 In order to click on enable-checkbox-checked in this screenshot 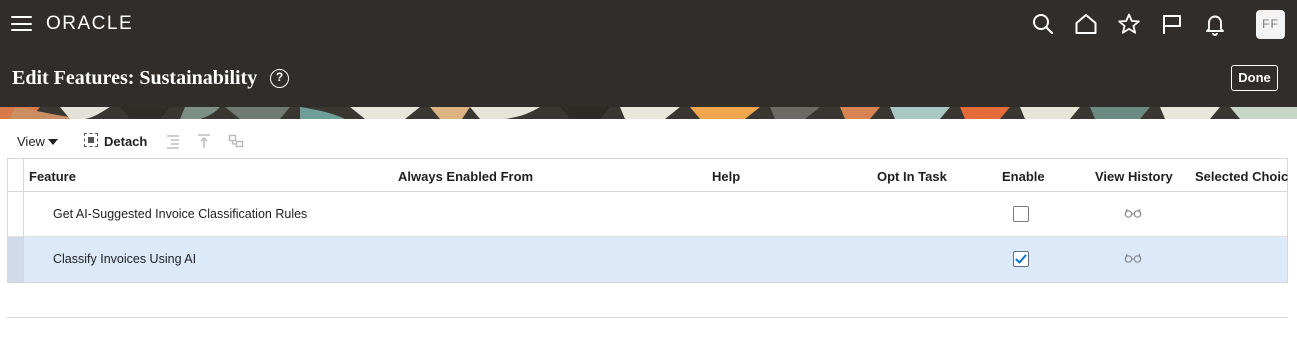, I will do `click(1021, 259)`.